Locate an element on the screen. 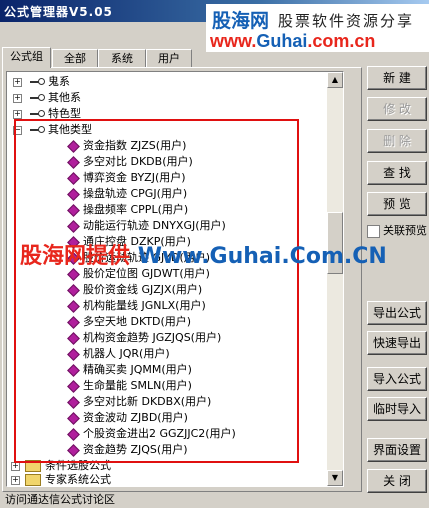 The height and width of the screenshot is (508, 429). collapse-icon: − is located at coordinates (17, 130).